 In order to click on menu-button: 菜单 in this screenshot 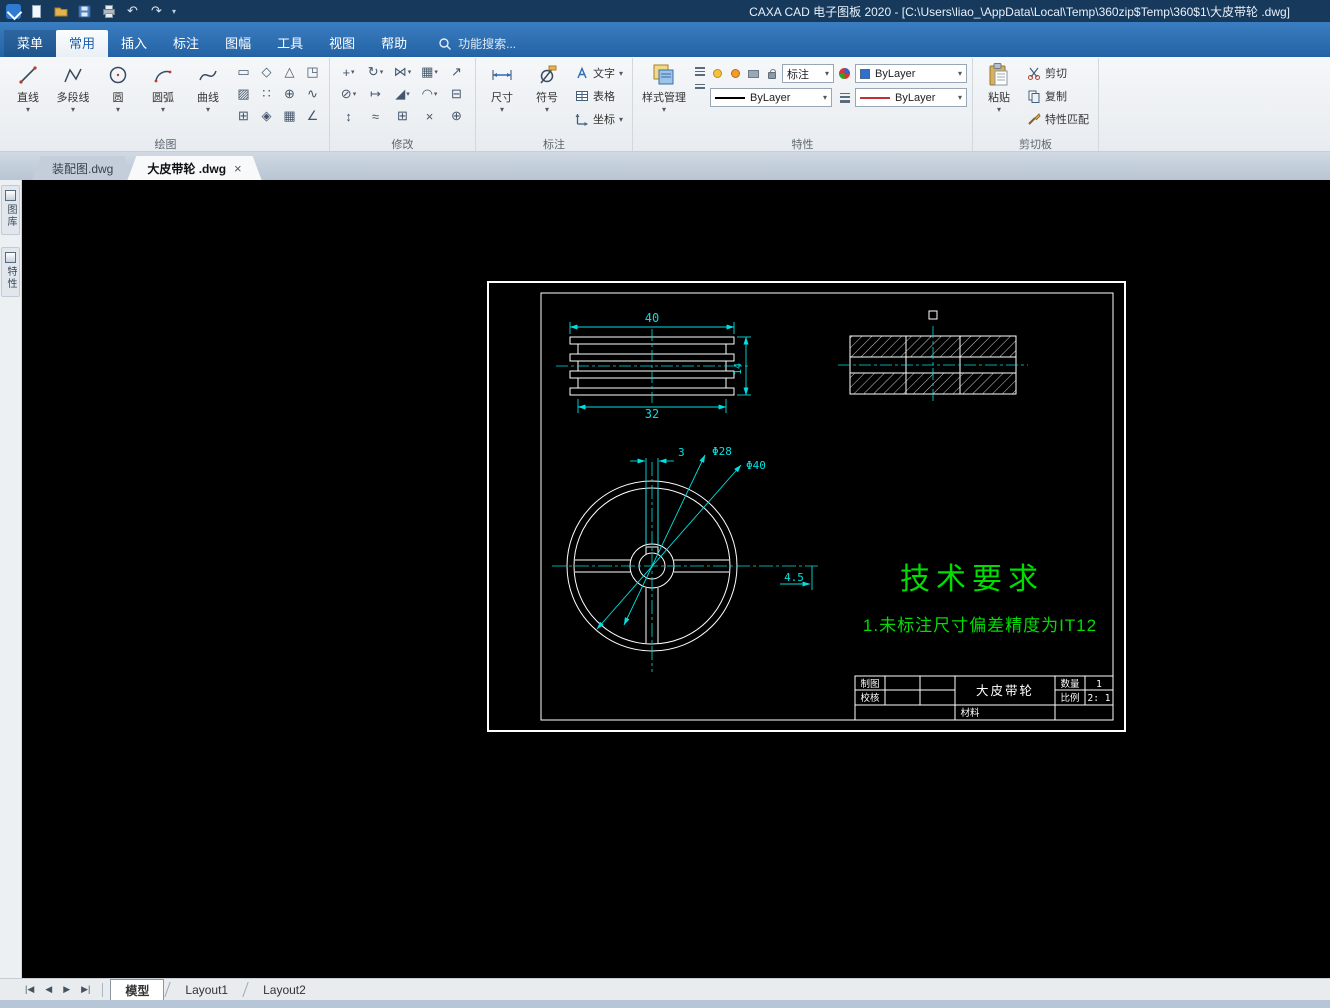, I will do `click(30, 43)`.